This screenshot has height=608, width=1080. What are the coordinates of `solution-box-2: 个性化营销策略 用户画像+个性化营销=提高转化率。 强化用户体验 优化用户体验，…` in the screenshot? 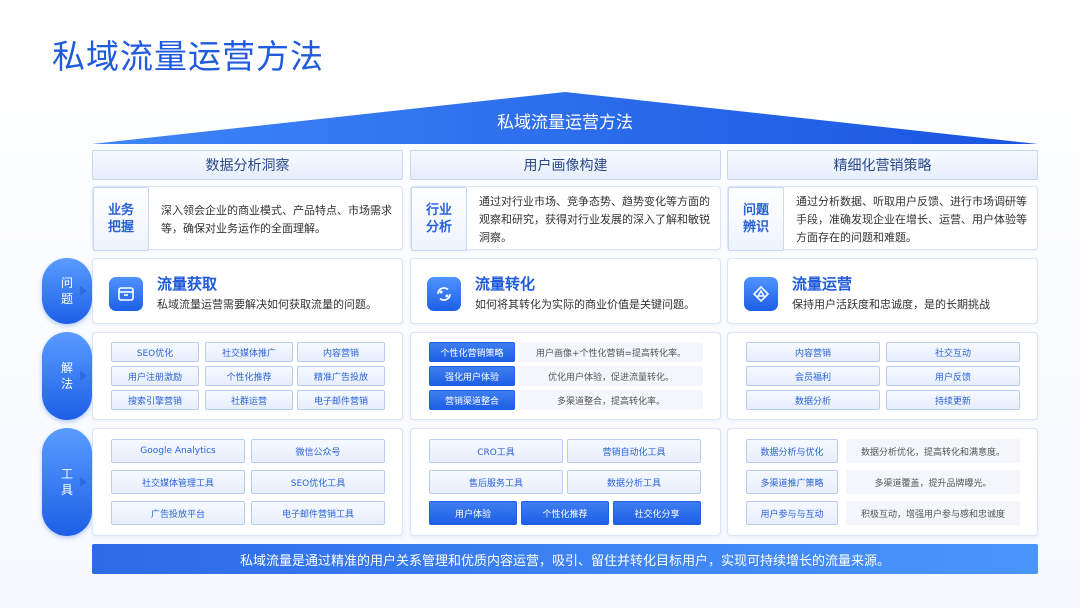 It's located at (565, 376).